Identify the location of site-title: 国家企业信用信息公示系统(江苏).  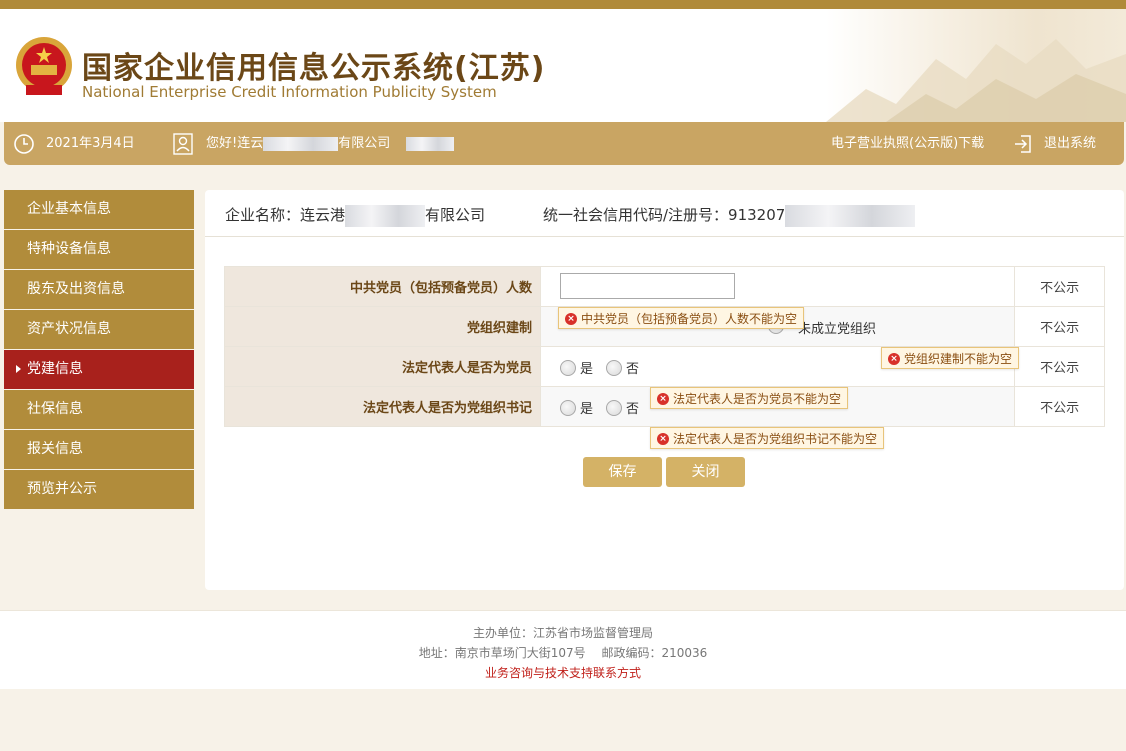
(314, 68).